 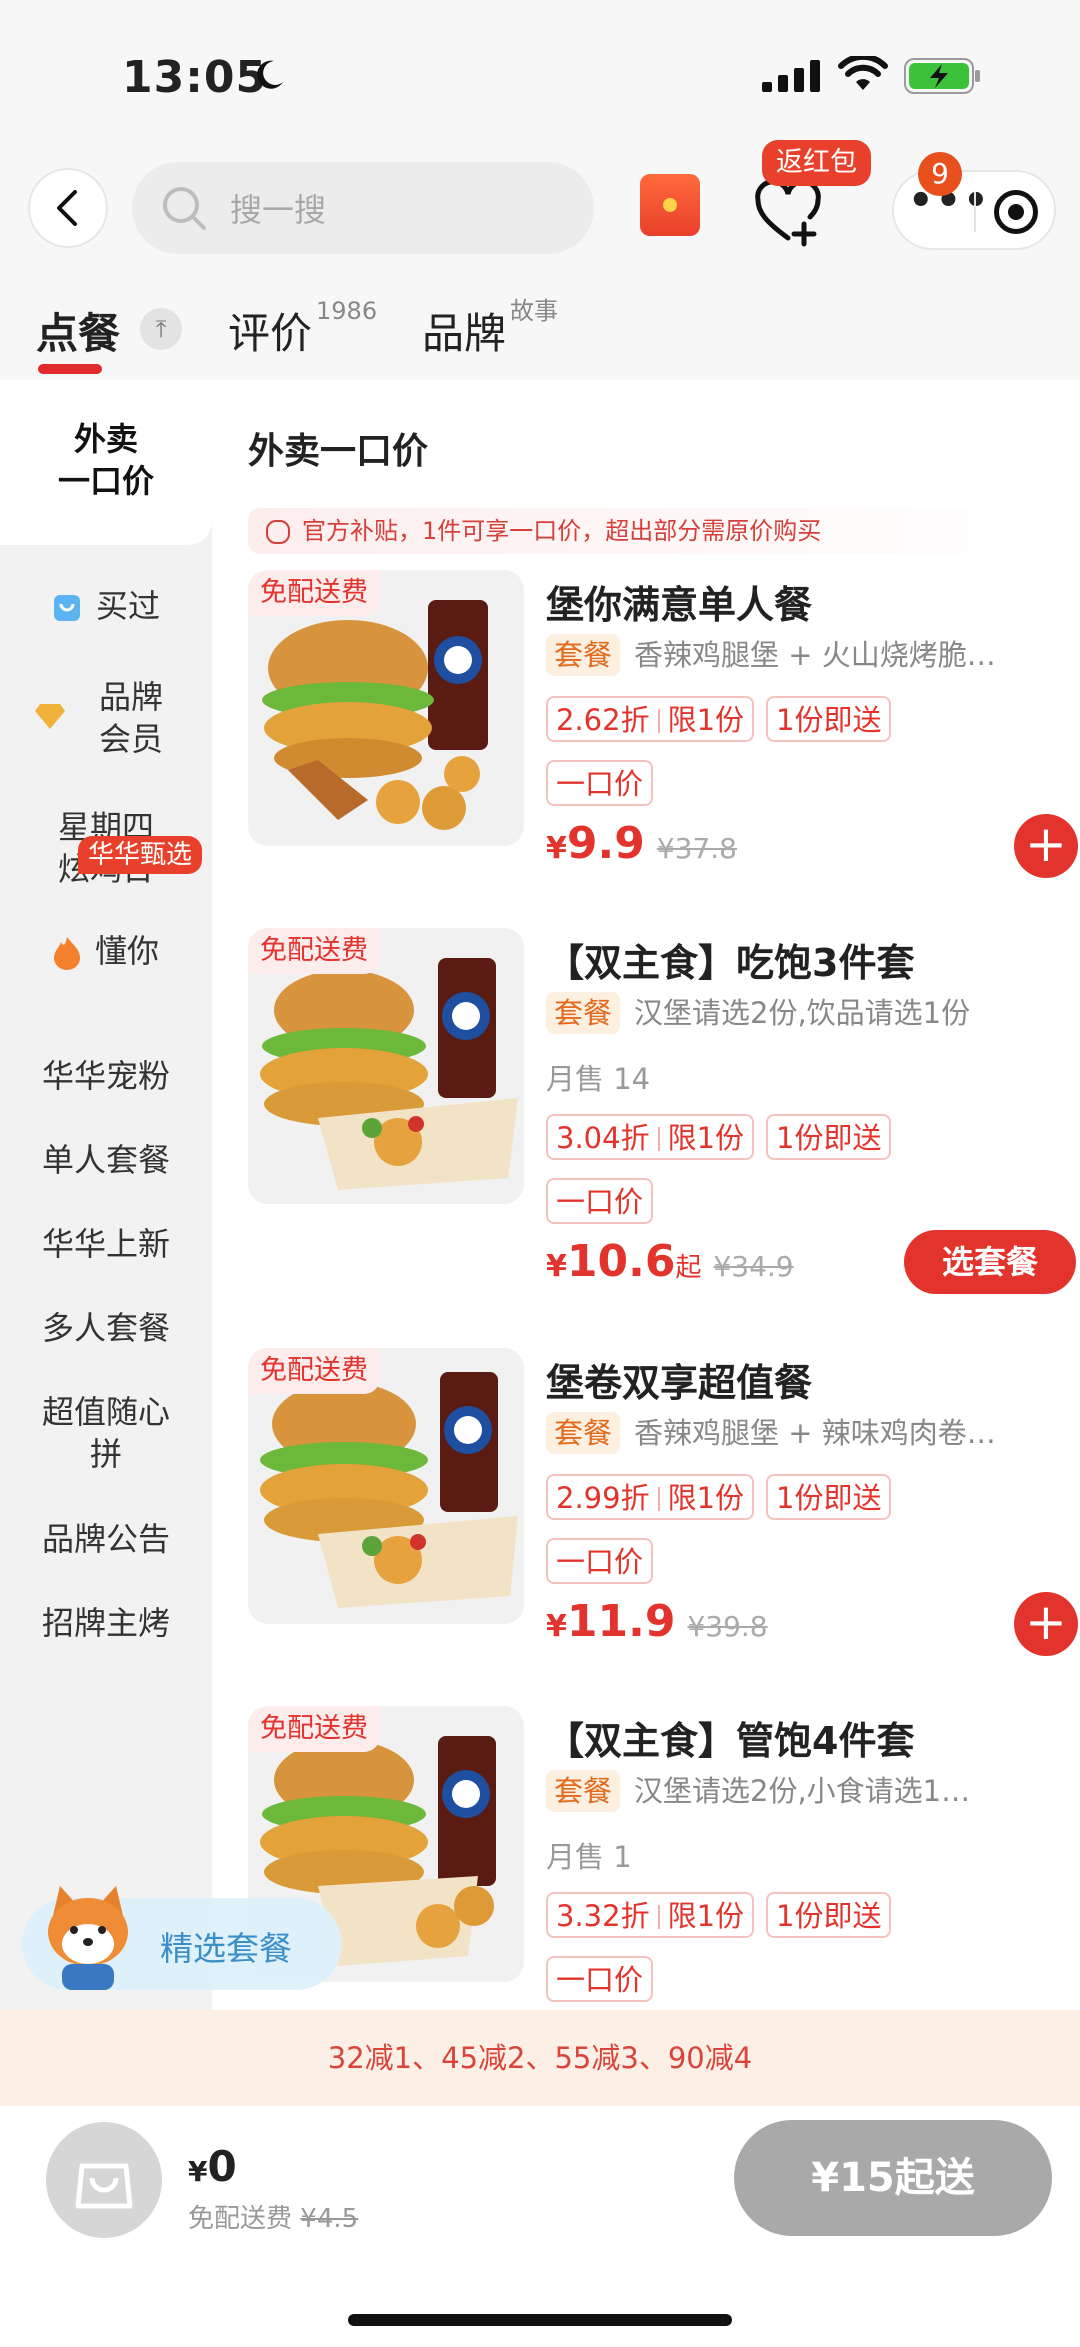 I want to click on sidebar-item-group-meal: 多人套餐, so click(x=106, y=1328).